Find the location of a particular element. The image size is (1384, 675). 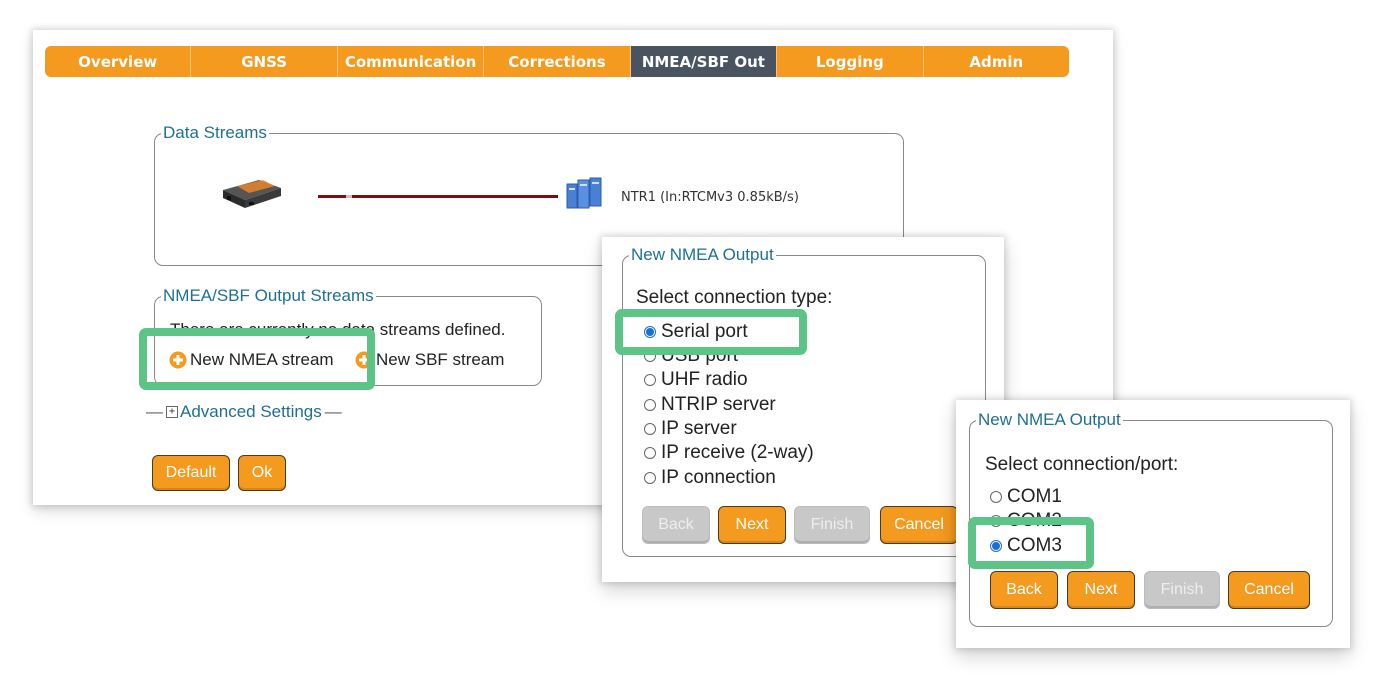

tab-corrections: Corrections is located at coordinates (557, 61).